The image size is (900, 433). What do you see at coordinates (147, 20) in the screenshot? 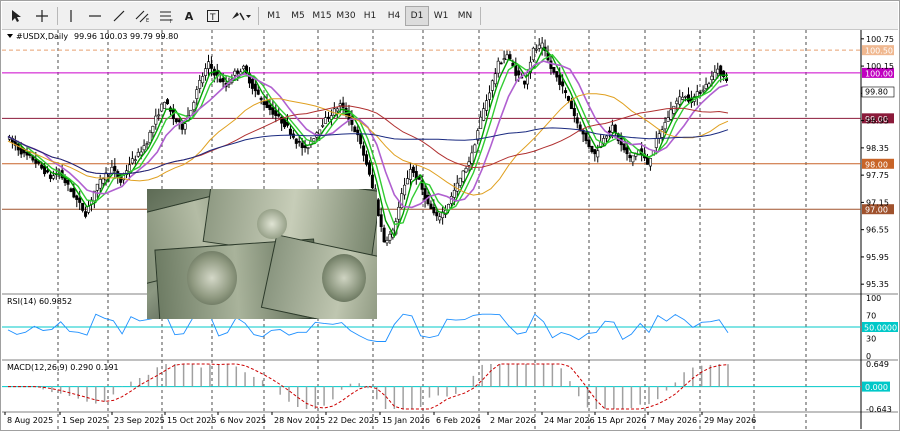
I see `svg-text: E` at bounding box center [147, 20].